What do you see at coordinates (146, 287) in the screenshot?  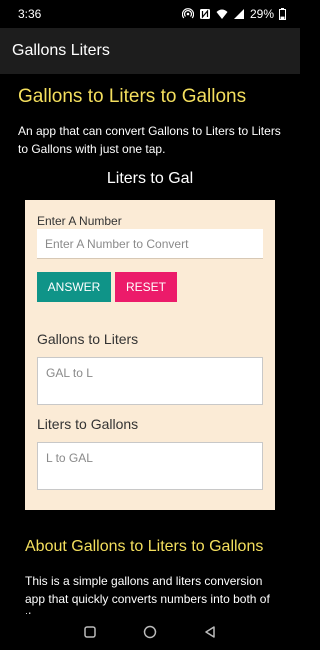 I see `reset-button: RESET` at bounding box center [146, 287].